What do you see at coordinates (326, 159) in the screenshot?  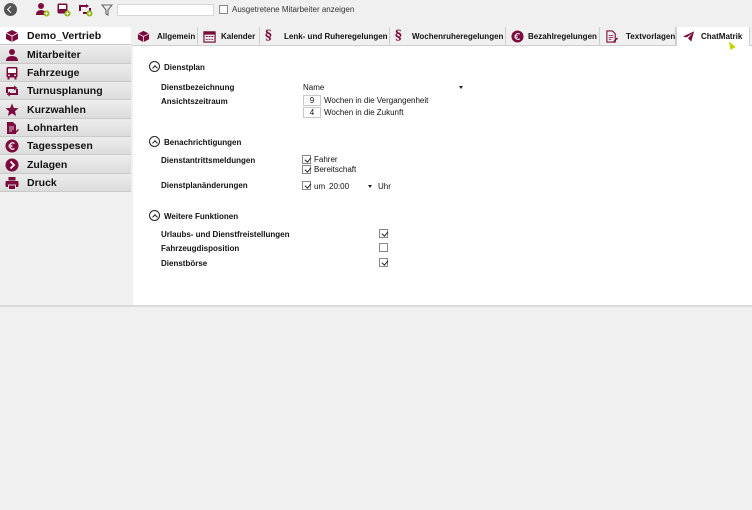 I see `fahrer-label: Fahrer` at bounding box center [326, 159].